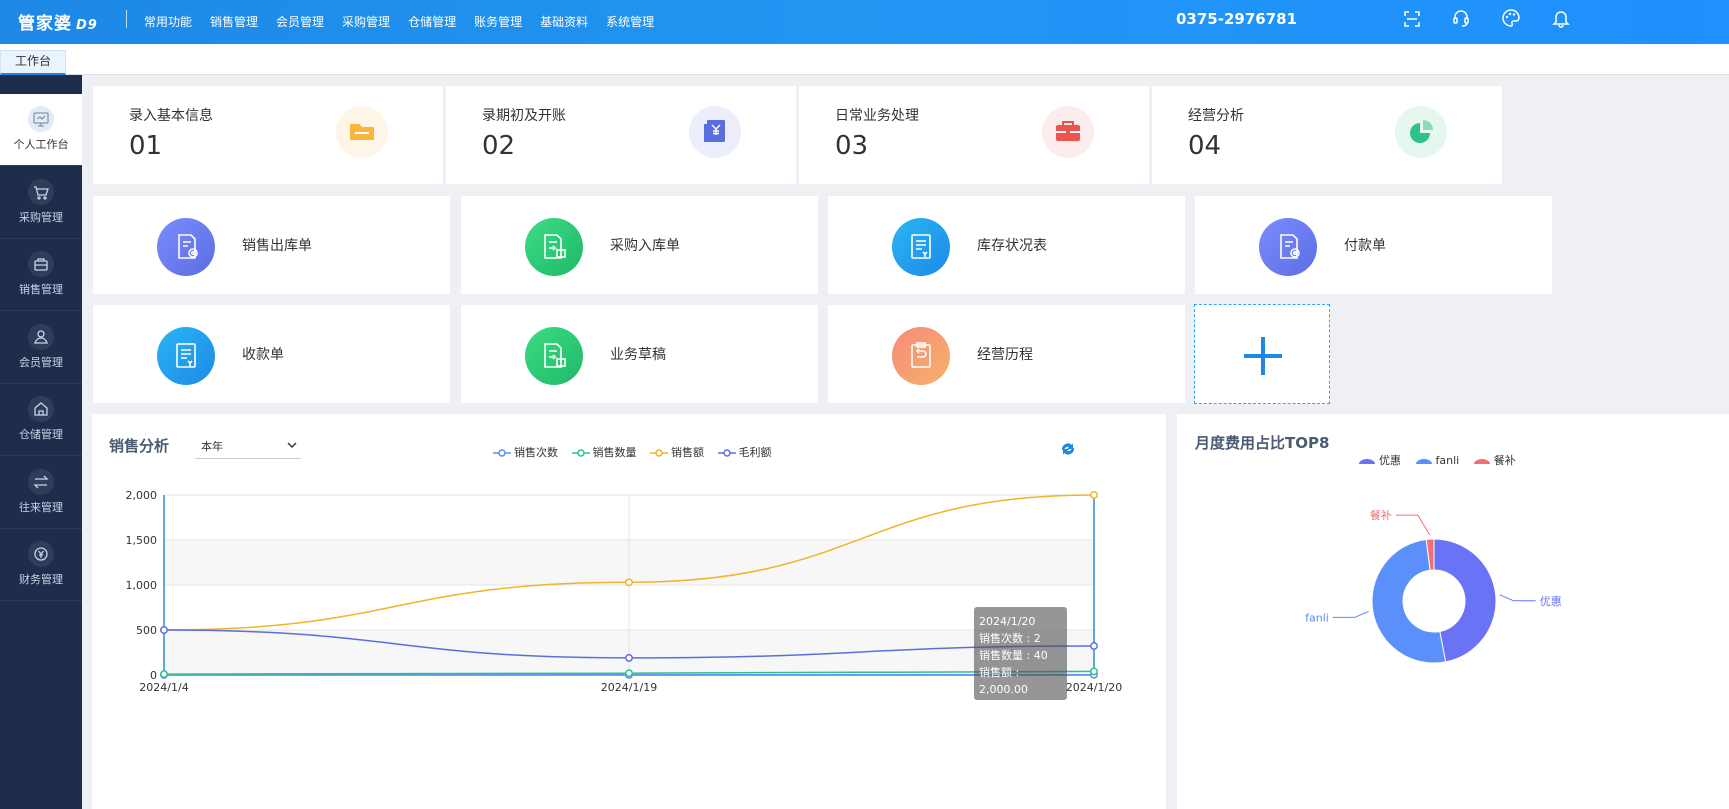 The height and width of the screenshot is (809, 1729). Describe the element at coordinates (1494, 460) in the screenshot. I see `legend-item-meal: 餐补` at that location.